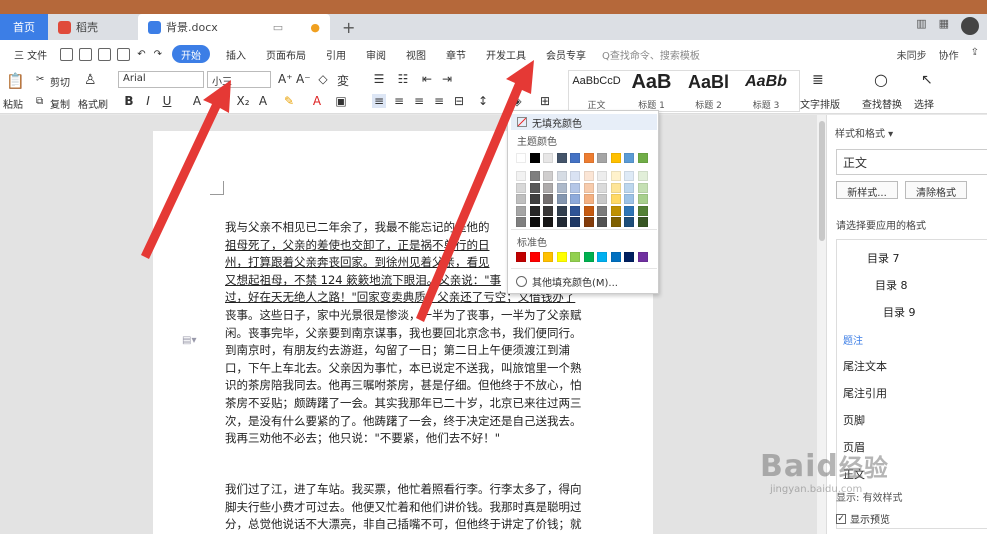  I want to click on save-icon, so click(67, 54).